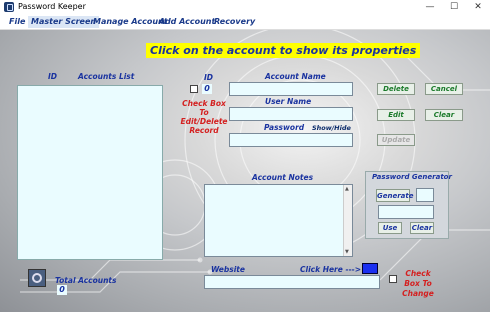 This screenshot has height=312, width=490. What do you see at coordinates (454, 7) in the screenshot?
I see `maximize-button: ☐` at bounding box center [454, 7].